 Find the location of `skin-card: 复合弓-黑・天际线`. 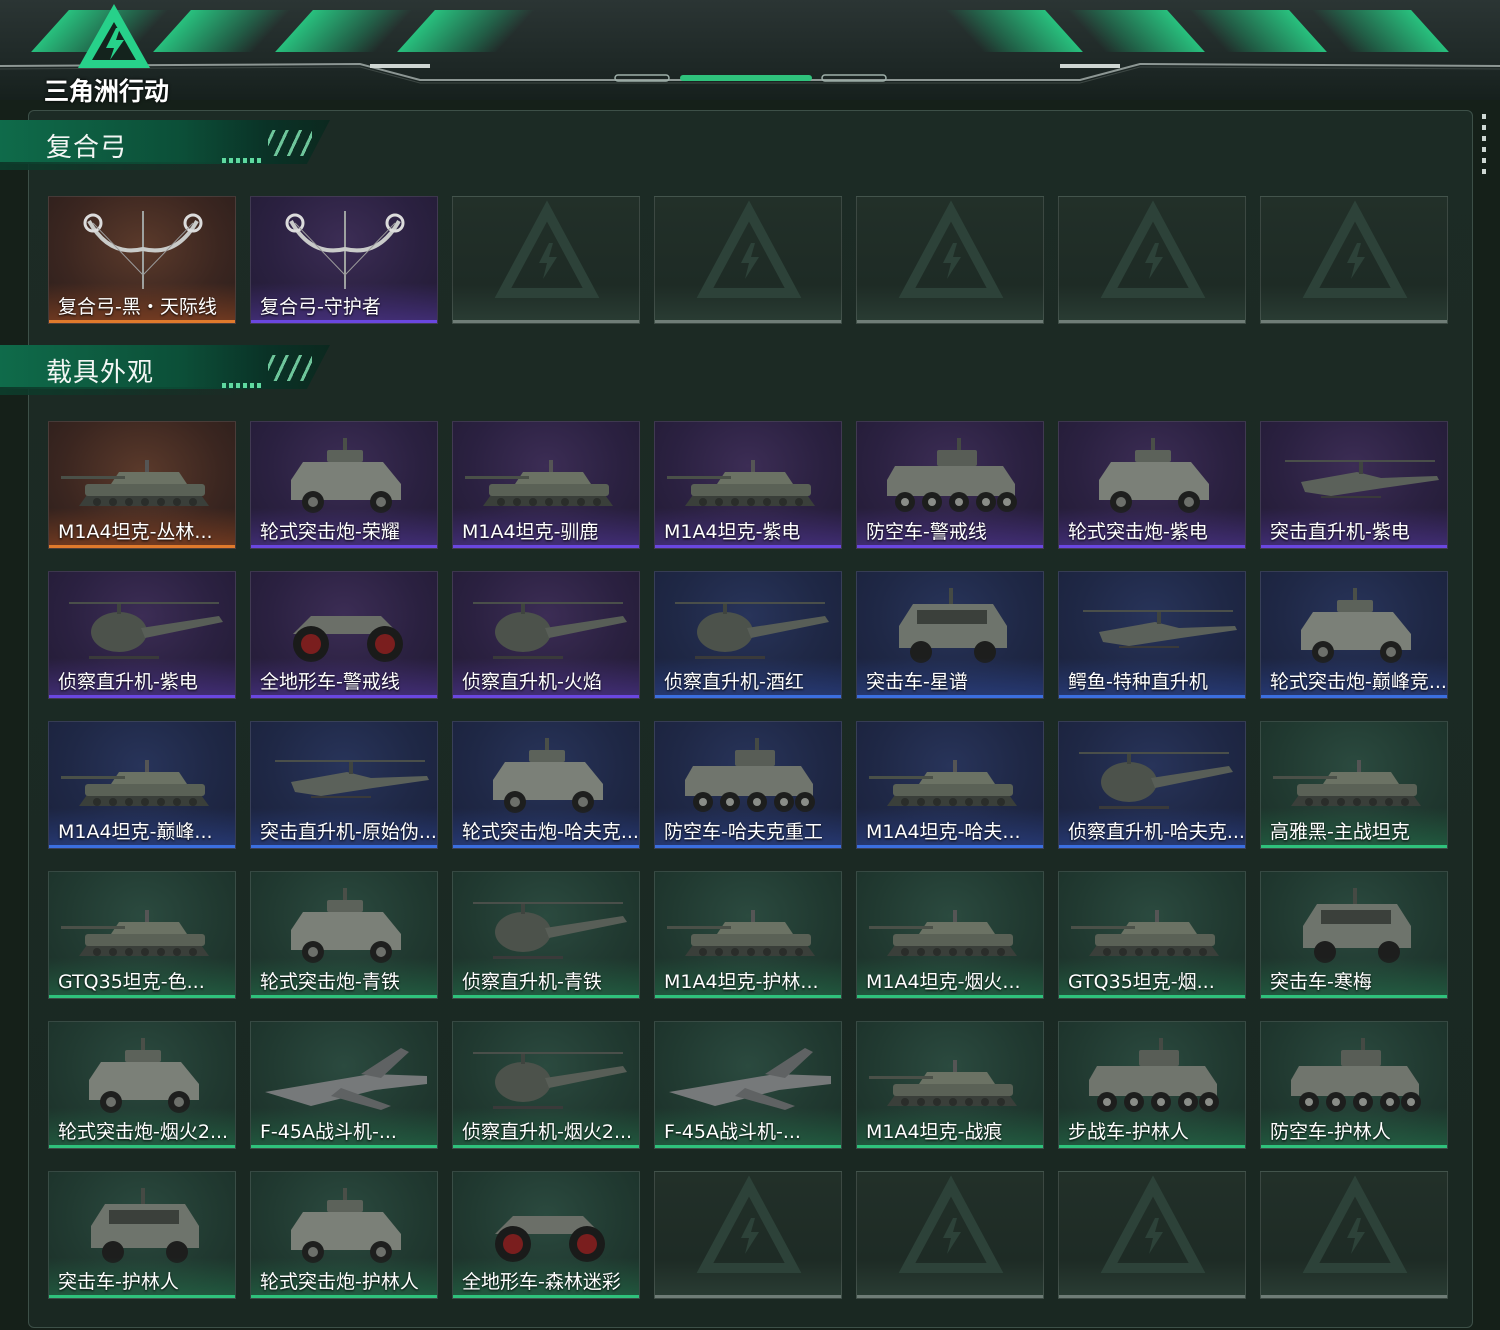

skin-card: 复合弓-黑・天际线 is located at coordinates (142, 260).